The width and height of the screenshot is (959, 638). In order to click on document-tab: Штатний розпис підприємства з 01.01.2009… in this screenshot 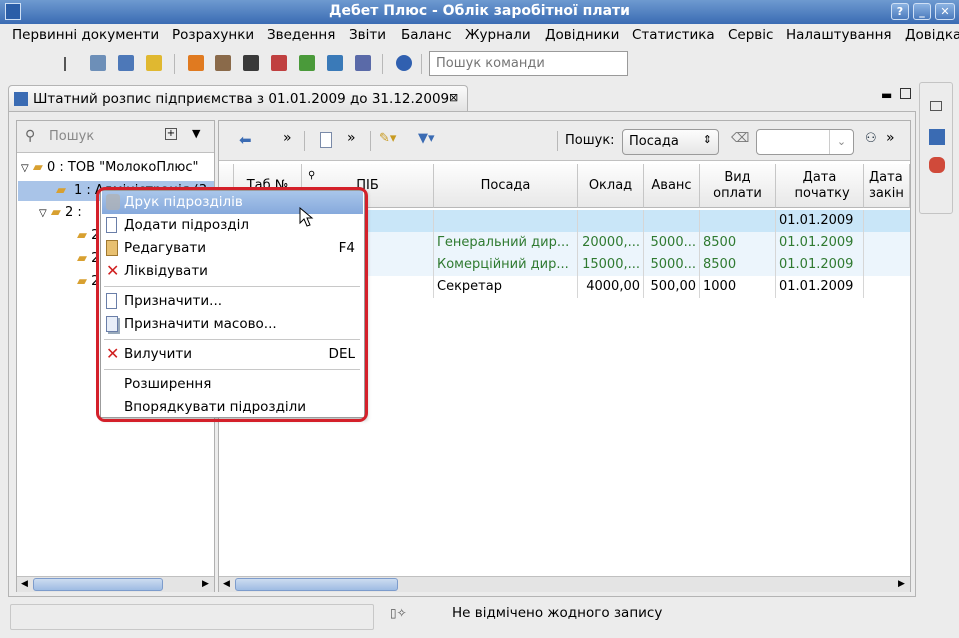, I will do `click(238, 98)`.